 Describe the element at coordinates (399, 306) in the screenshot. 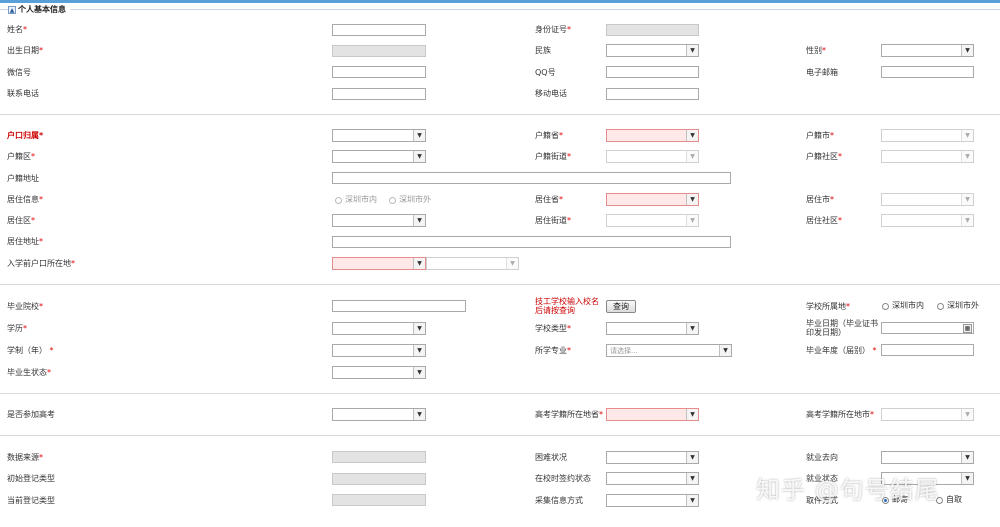

I see `grad-school-input` at that location.